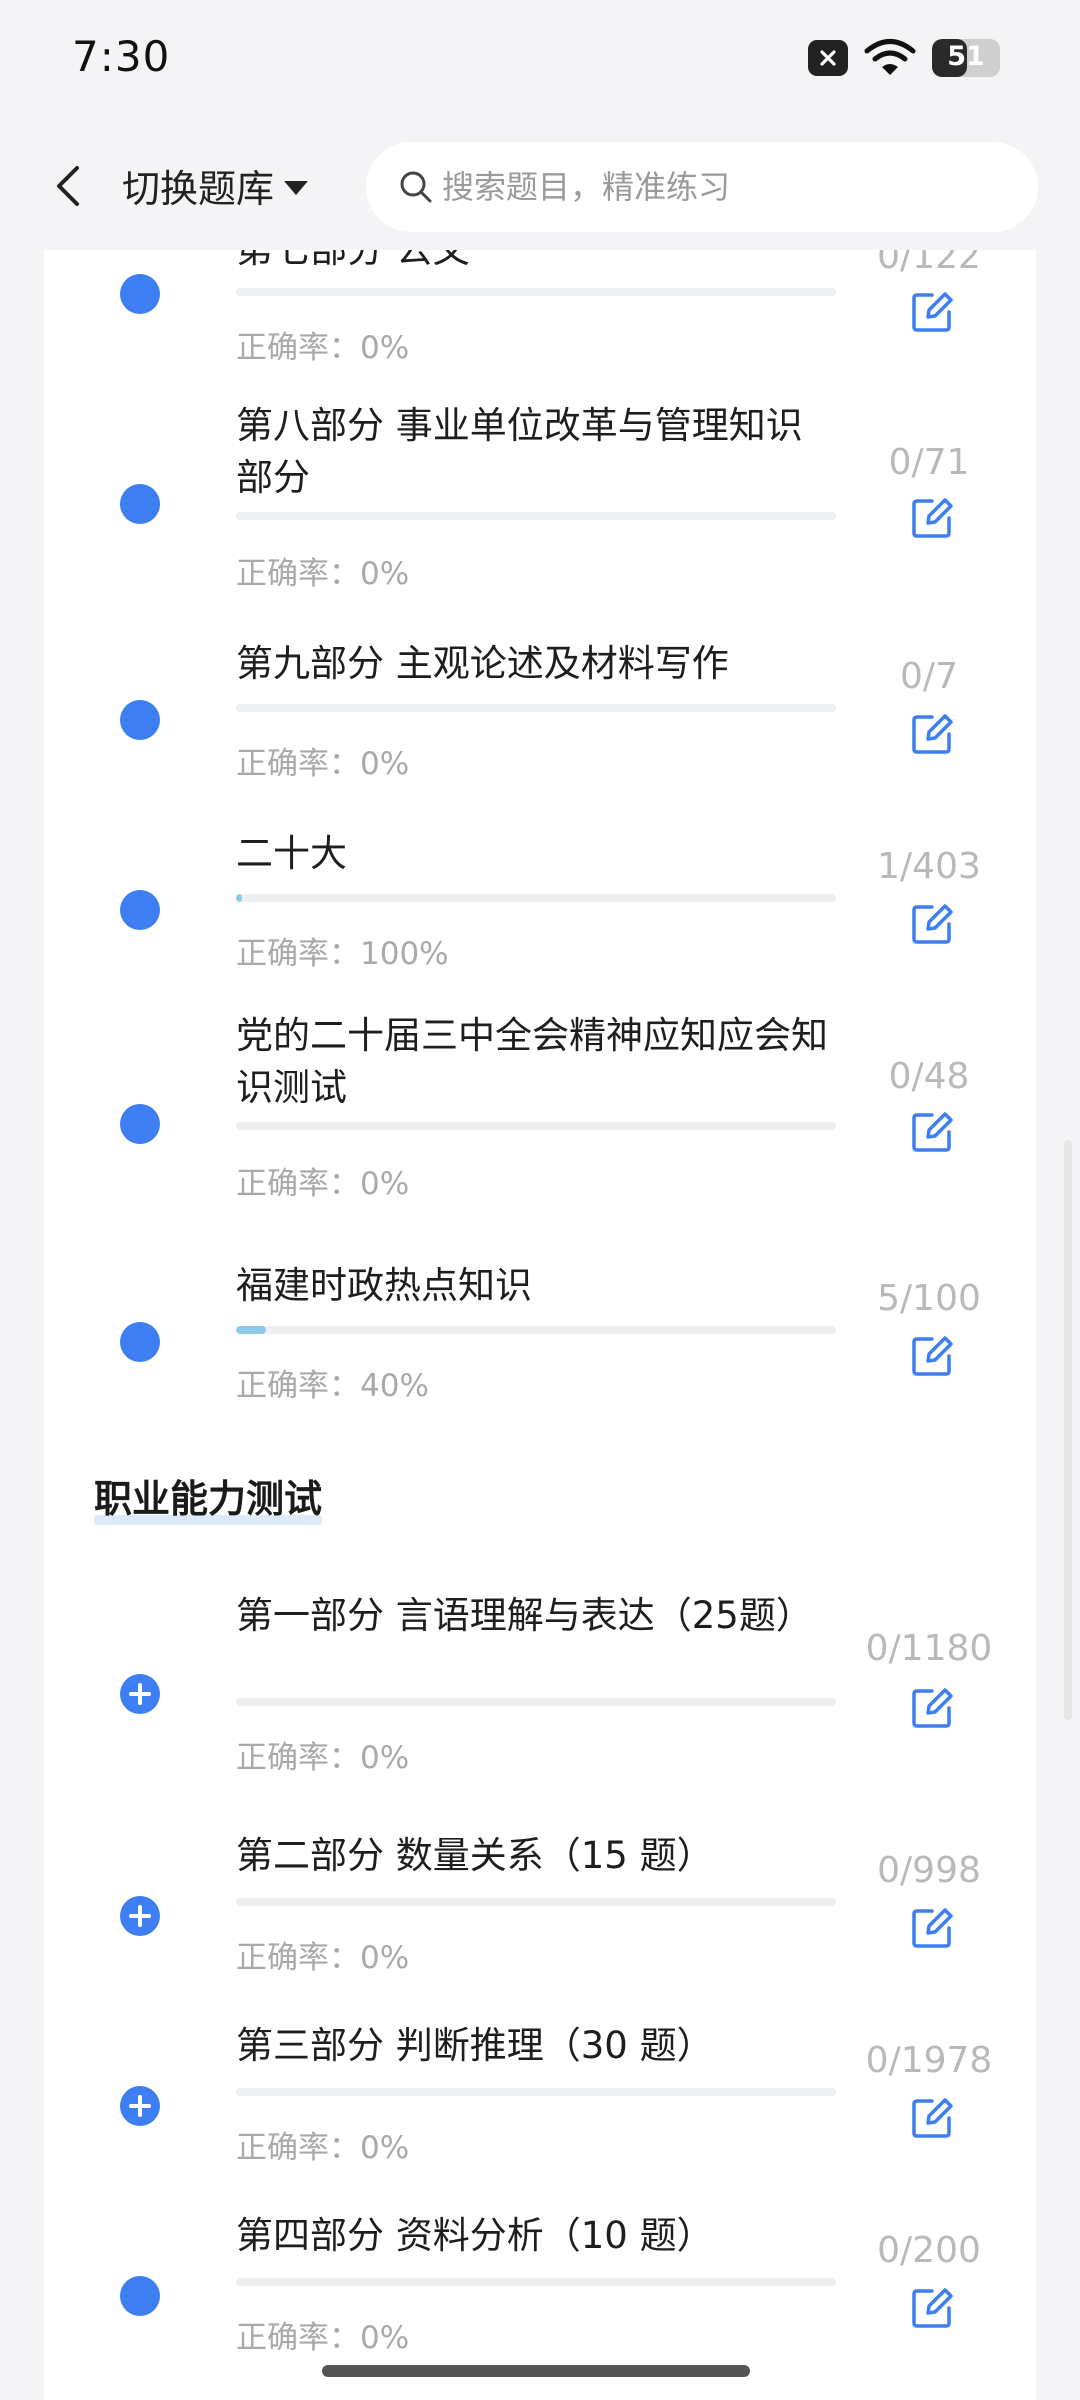 The height and width of the screenshot is (2400, 1080). What do you see at coordinates (540, 60) in the screenshot?
I see `status-bar: 7:30 51` at bounding box center [540, 60].